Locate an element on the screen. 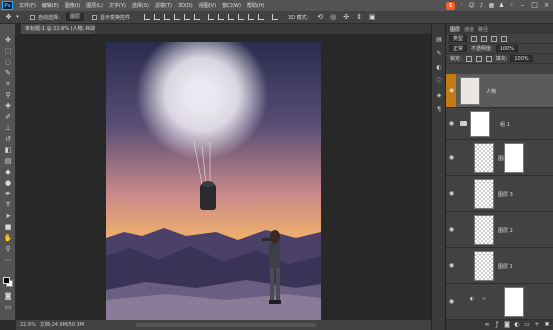 This screenshot has width=553, height=330. properties-icon: ✎ is located at coordinates (439, 54).